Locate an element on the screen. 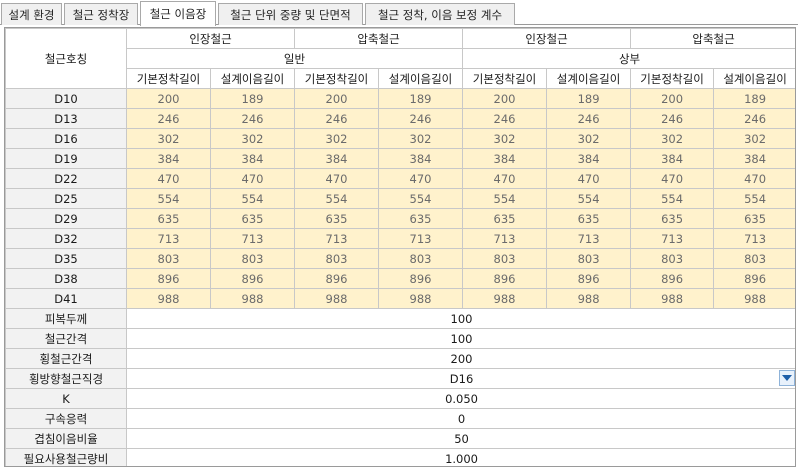  tab-rebar-splice: 철근 이음장 is located at coordinates (178, 13).